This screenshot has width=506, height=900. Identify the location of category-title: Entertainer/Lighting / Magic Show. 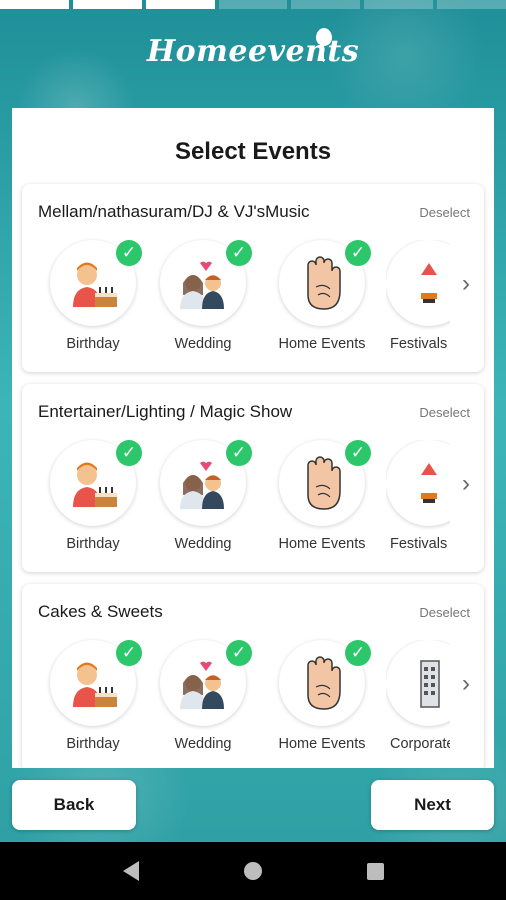
(165, 411).